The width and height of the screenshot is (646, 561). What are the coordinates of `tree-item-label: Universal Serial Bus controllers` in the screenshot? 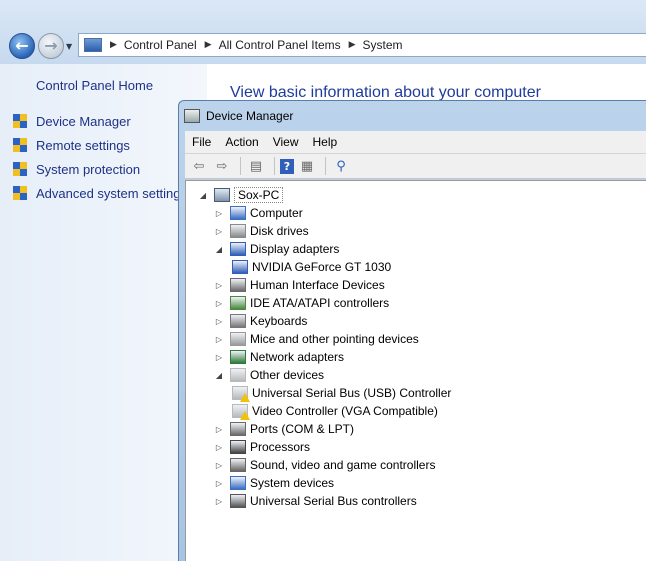 It's located at (333, 501).